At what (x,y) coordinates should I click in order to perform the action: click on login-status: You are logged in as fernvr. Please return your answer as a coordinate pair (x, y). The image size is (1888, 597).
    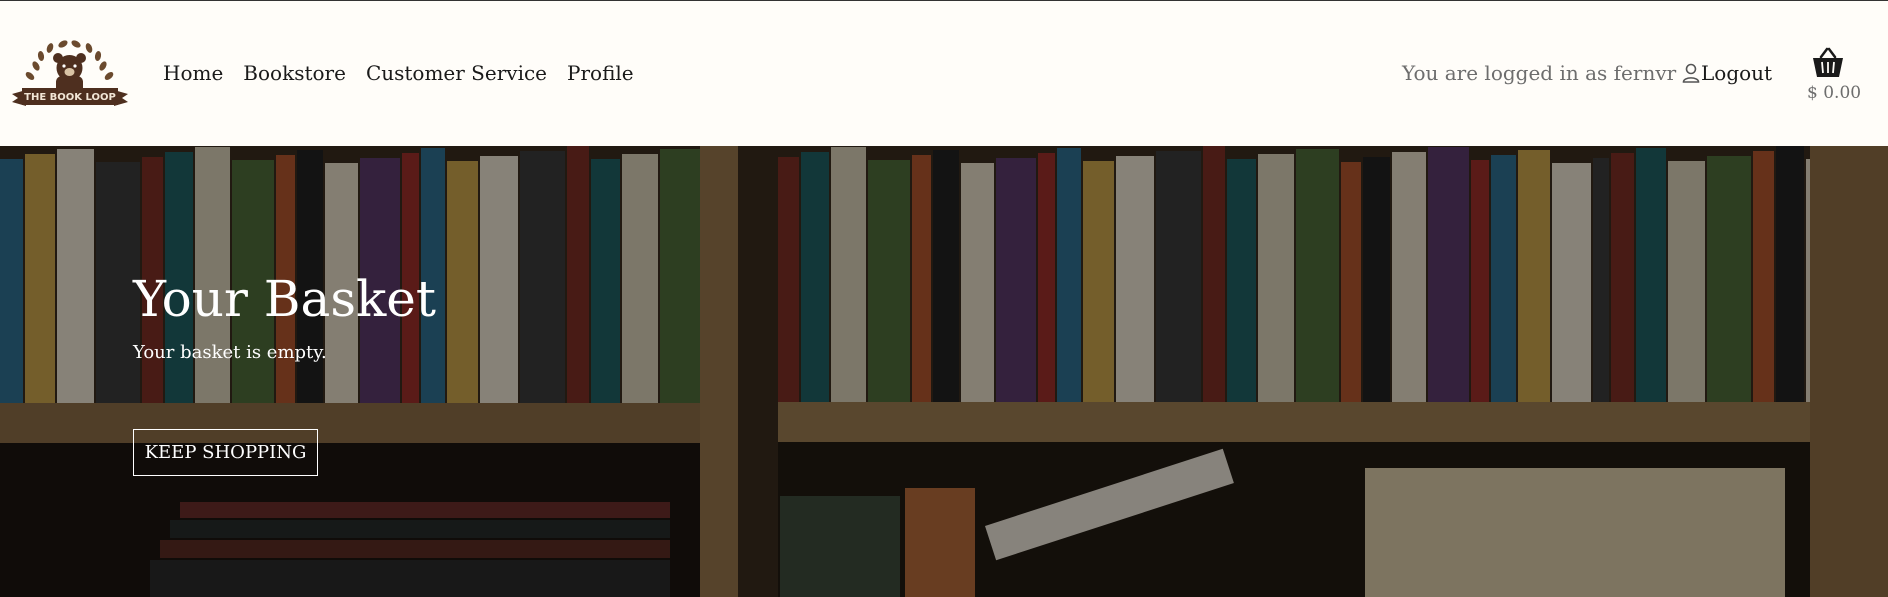
    Looking at the image, I should click on (1551, 73).